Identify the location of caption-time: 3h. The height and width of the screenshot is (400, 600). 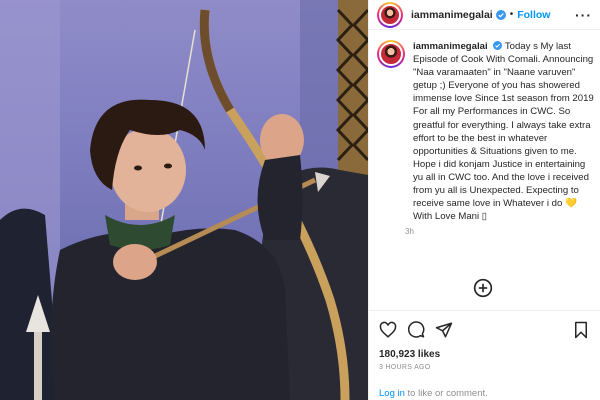
(409, 232).